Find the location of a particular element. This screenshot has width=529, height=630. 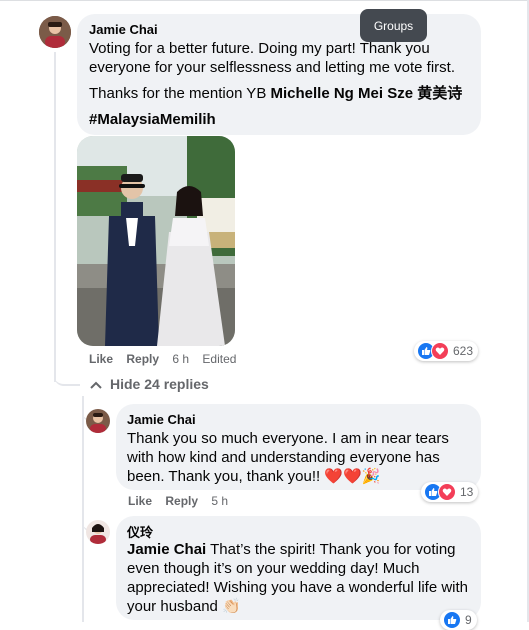

reaction-count: 9 is located at coordinates (468, 620).